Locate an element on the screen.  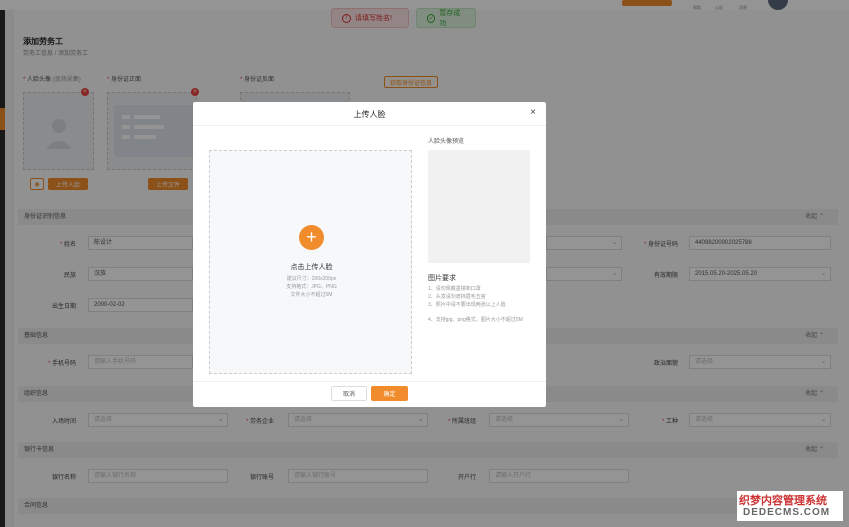
confirm-button: 确定 is located at coordinates (389, 393).